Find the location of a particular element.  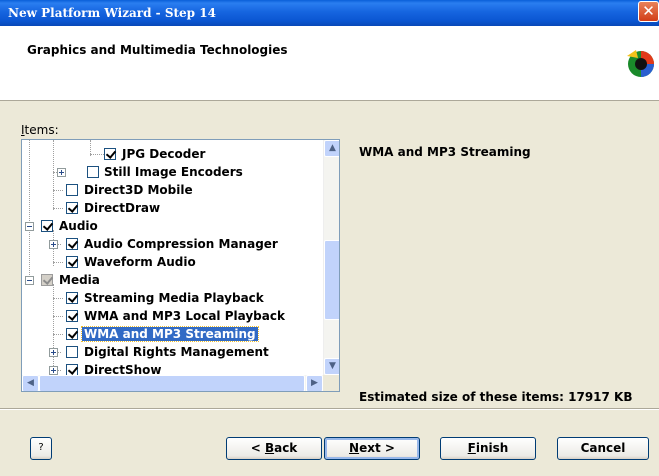

next-button: Next > is located at coordinates (372, 448).